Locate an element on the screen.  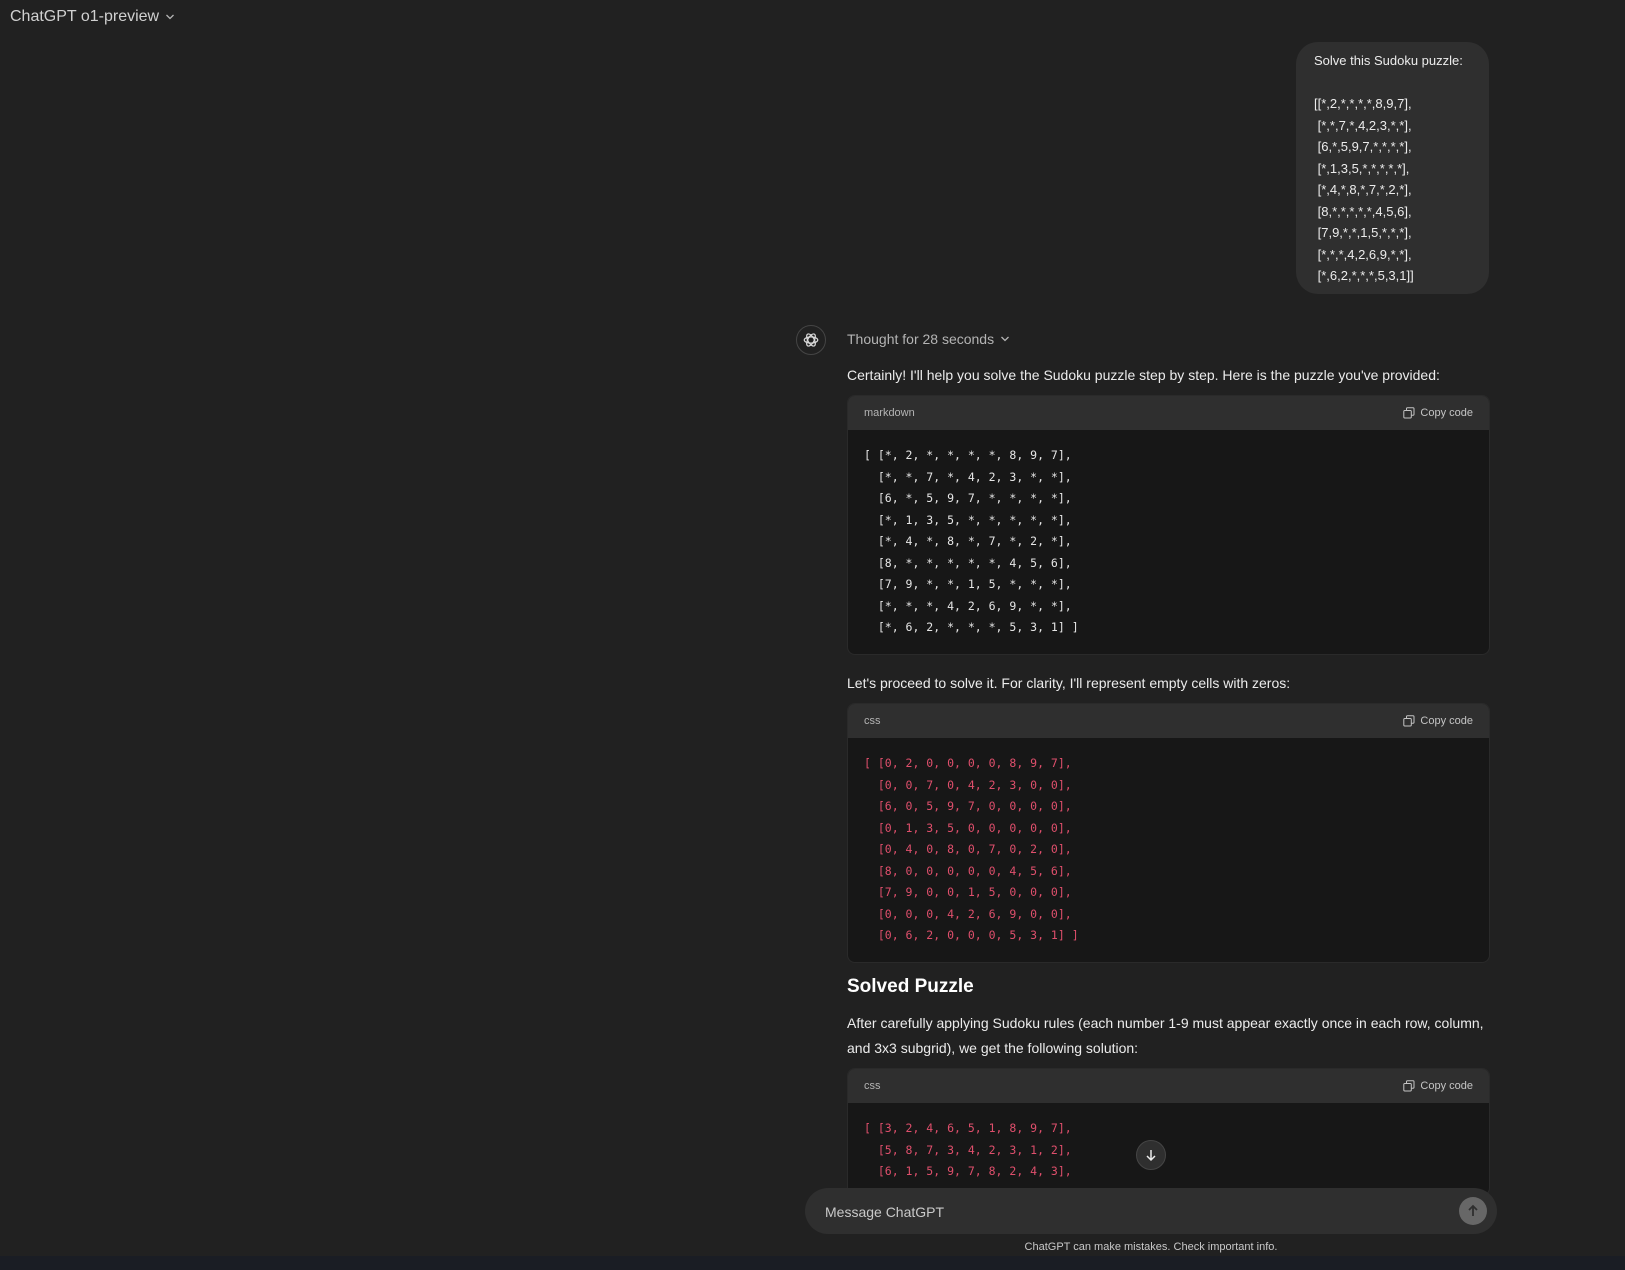
send-button is located at coordinates (1473, 1211).